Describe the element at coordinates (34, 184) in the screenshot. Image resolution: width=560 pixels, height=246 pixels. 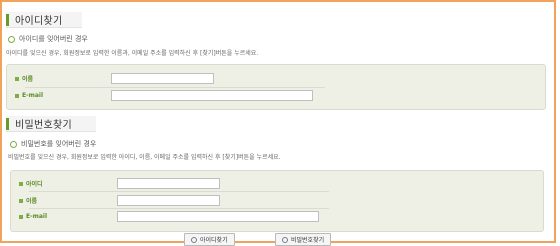
I see `id-label-text: 아이디` at that location.